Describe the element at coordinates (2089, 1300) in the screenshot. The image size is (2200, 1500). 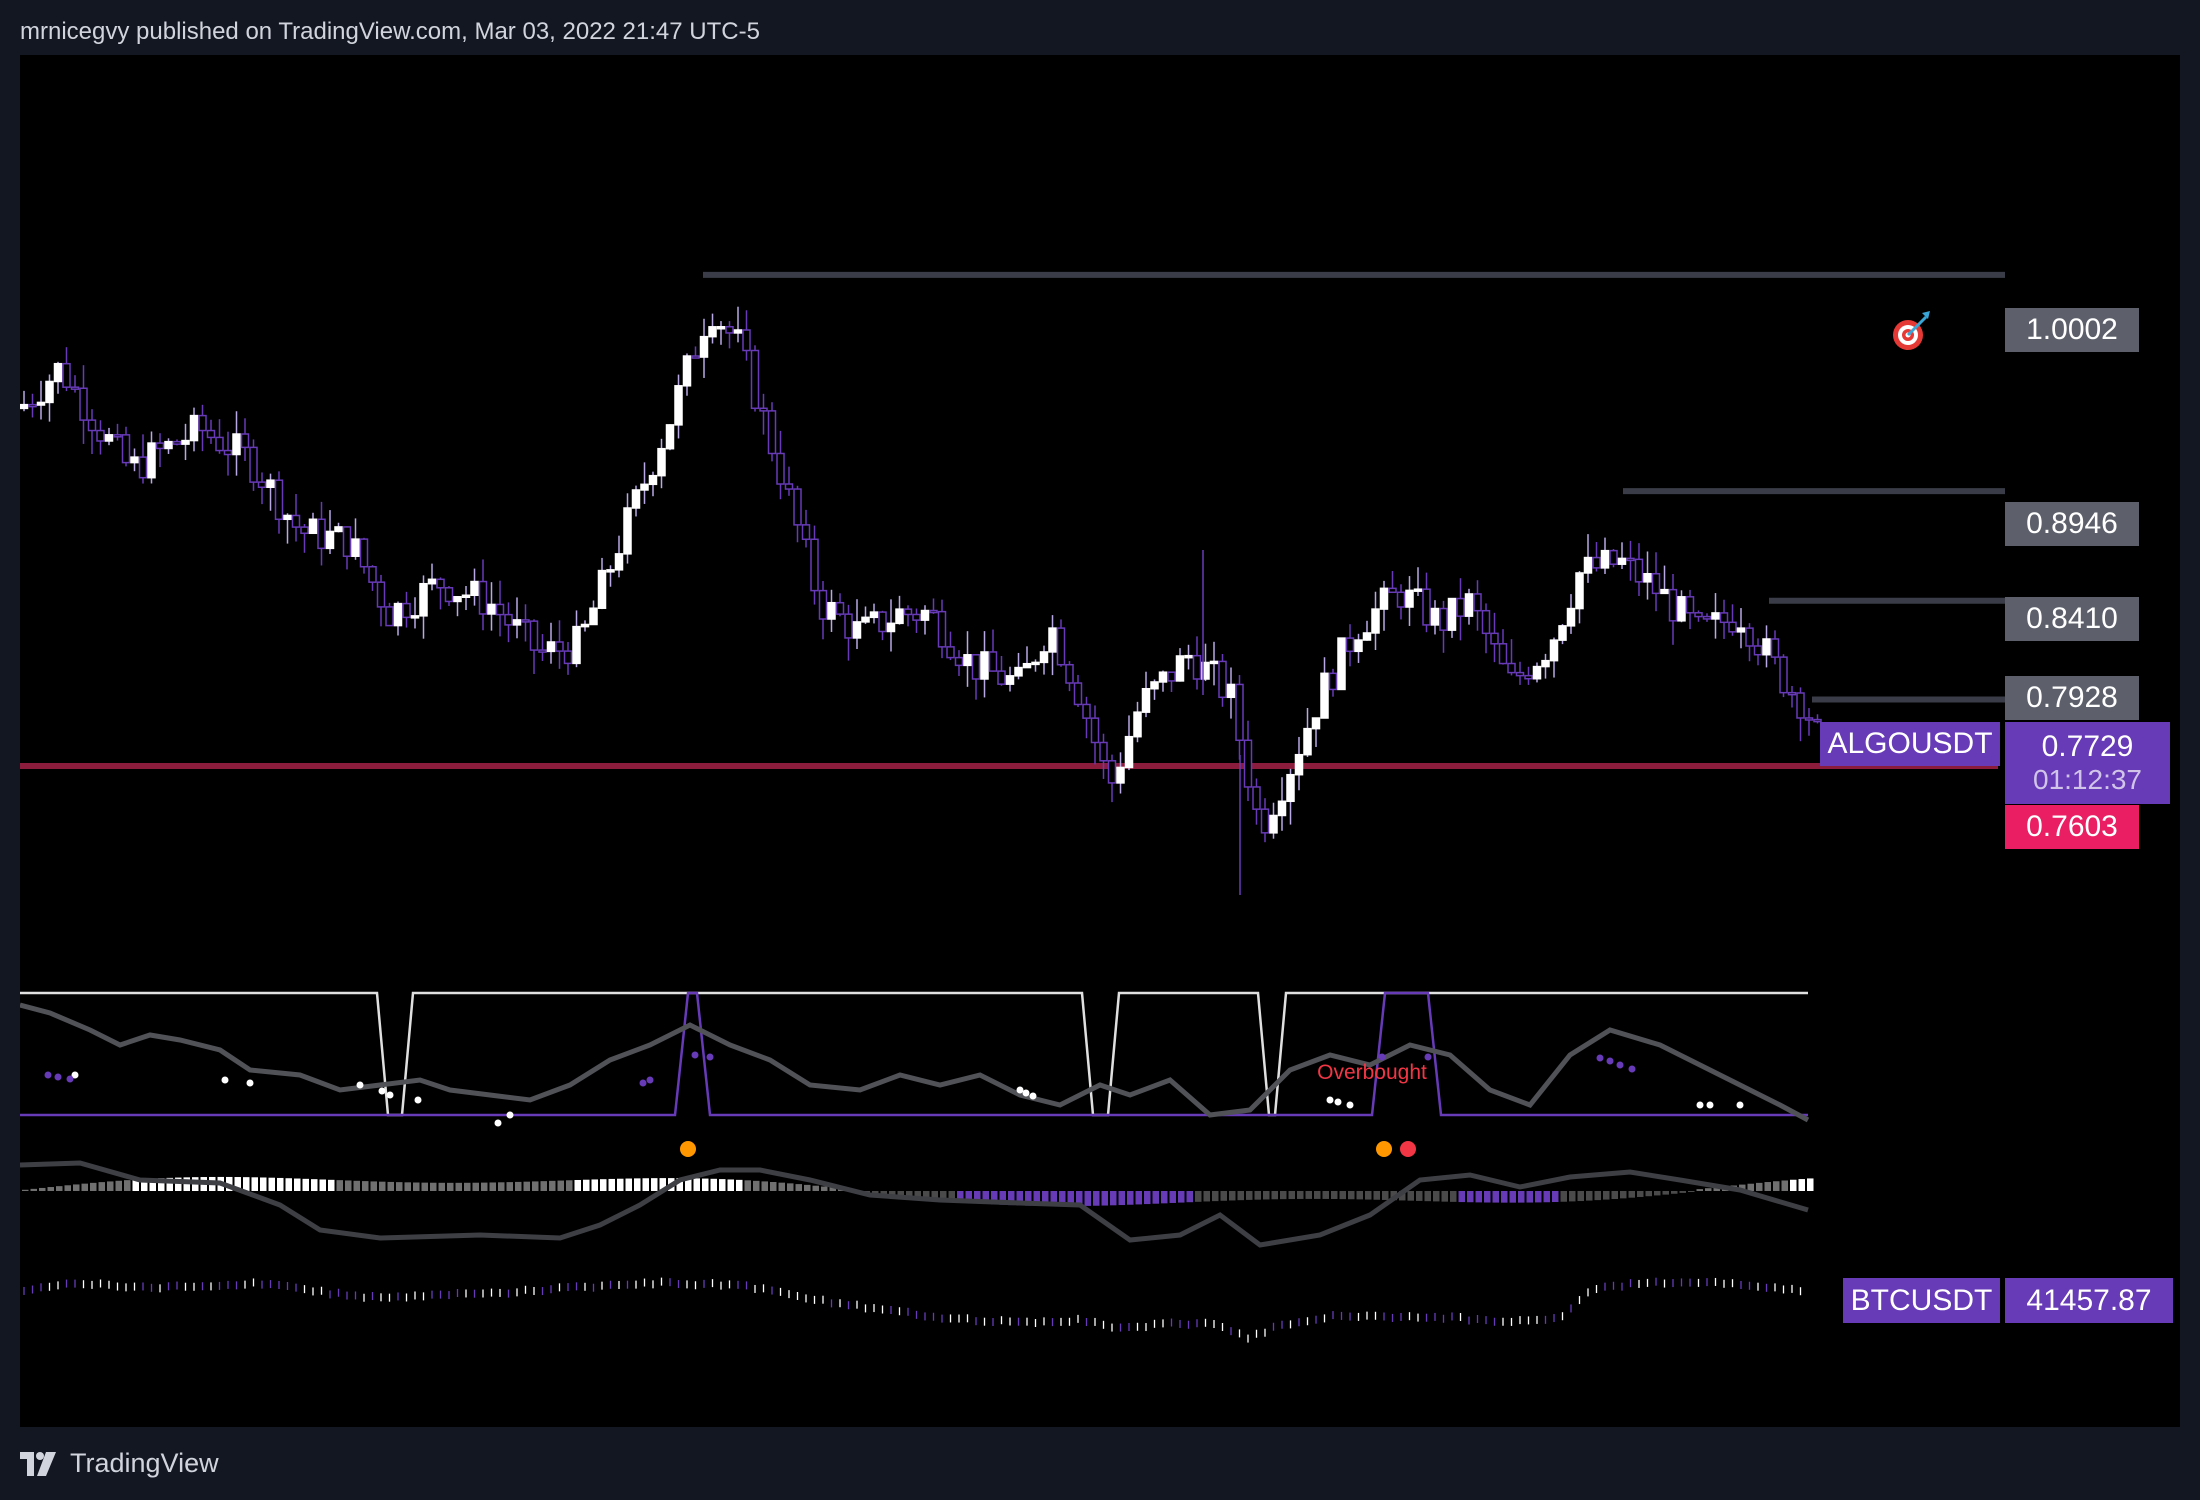
I see `compare-price-tag: 41457.87` at that location.